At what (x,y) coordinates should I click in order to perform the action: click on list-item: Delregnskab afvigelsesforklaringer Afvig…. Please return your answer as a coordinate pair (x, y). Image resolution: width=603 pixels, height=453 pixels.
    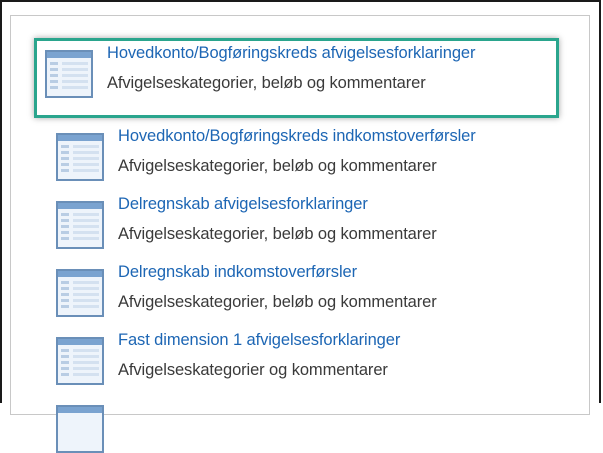
    Looking at the image, I should click on (315, 217).